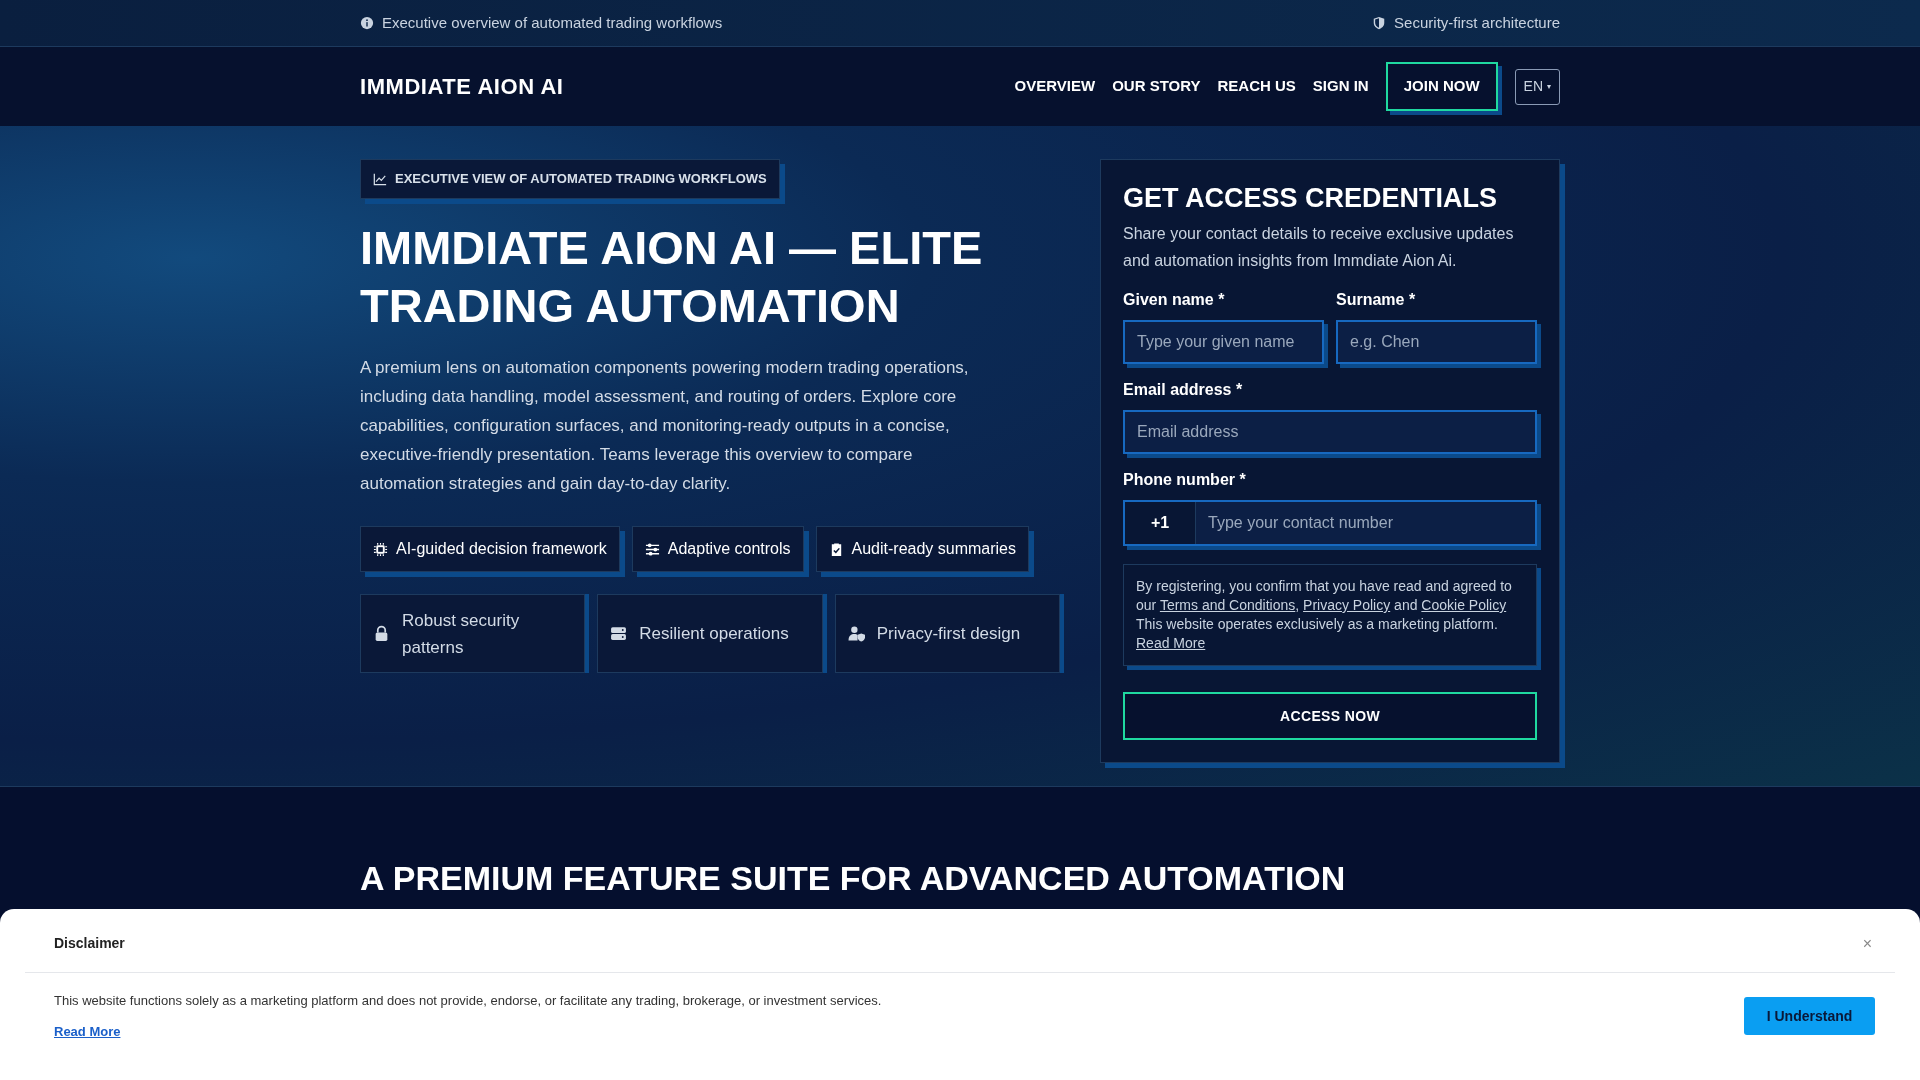  What do you see at coordinates (665, 426) in the screenshot?
I see `hero-description: A premium lens on automation components powering modern trading operations, including data handling, model assessment, and routing of orders. Explore core capabilities, configuration surfaces, and monitoring-ready outputs in a concise, executive-friendly presentation. Teams leverage this overview to compare automation strategies and gain day-to-day clarity.` at bounding box center [665, 426].